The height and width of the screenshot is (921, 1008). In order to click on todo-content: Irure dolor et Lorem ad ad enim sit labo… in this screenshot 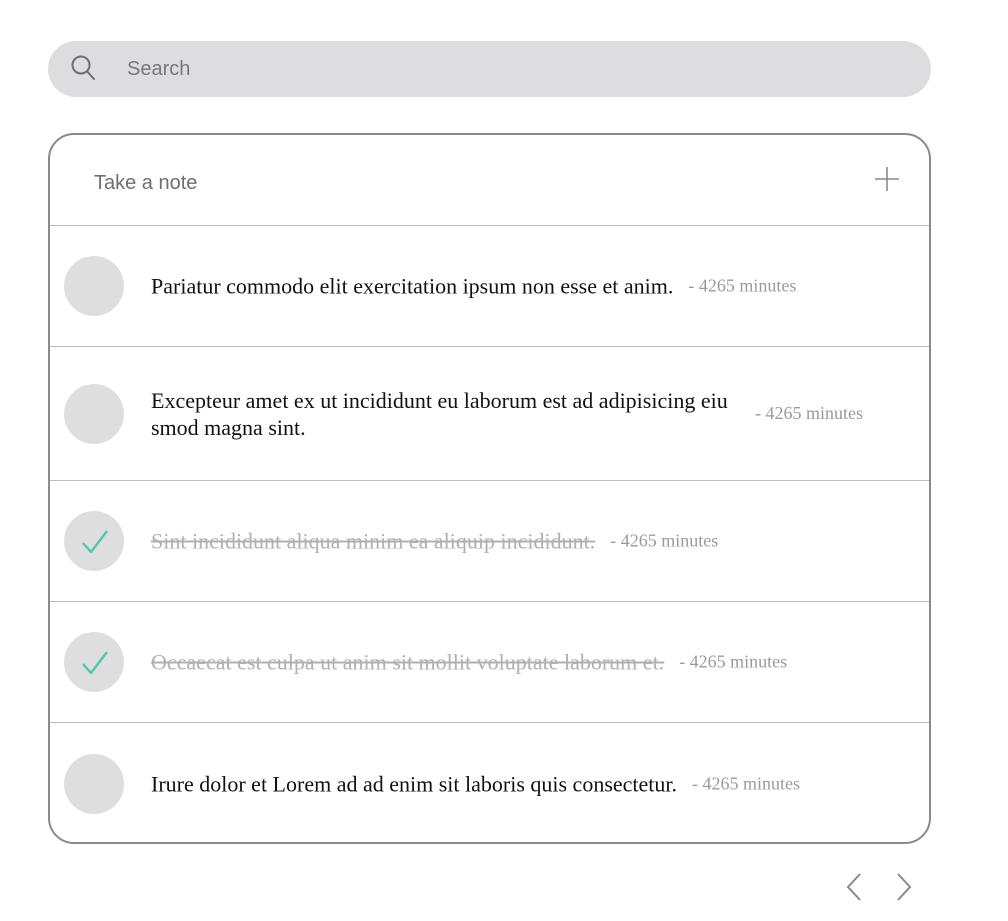, I will do `click(475, 783)`.